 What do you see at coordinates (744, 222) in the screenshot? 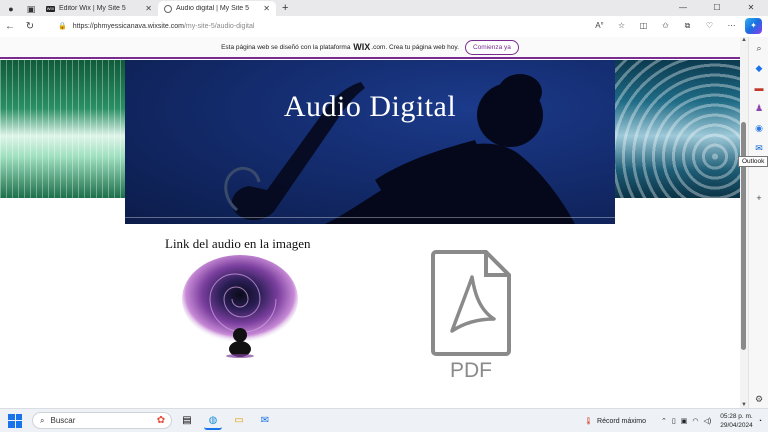
I see `page-scrollbar: ▲ ▼` at bounding box center [744, 222].